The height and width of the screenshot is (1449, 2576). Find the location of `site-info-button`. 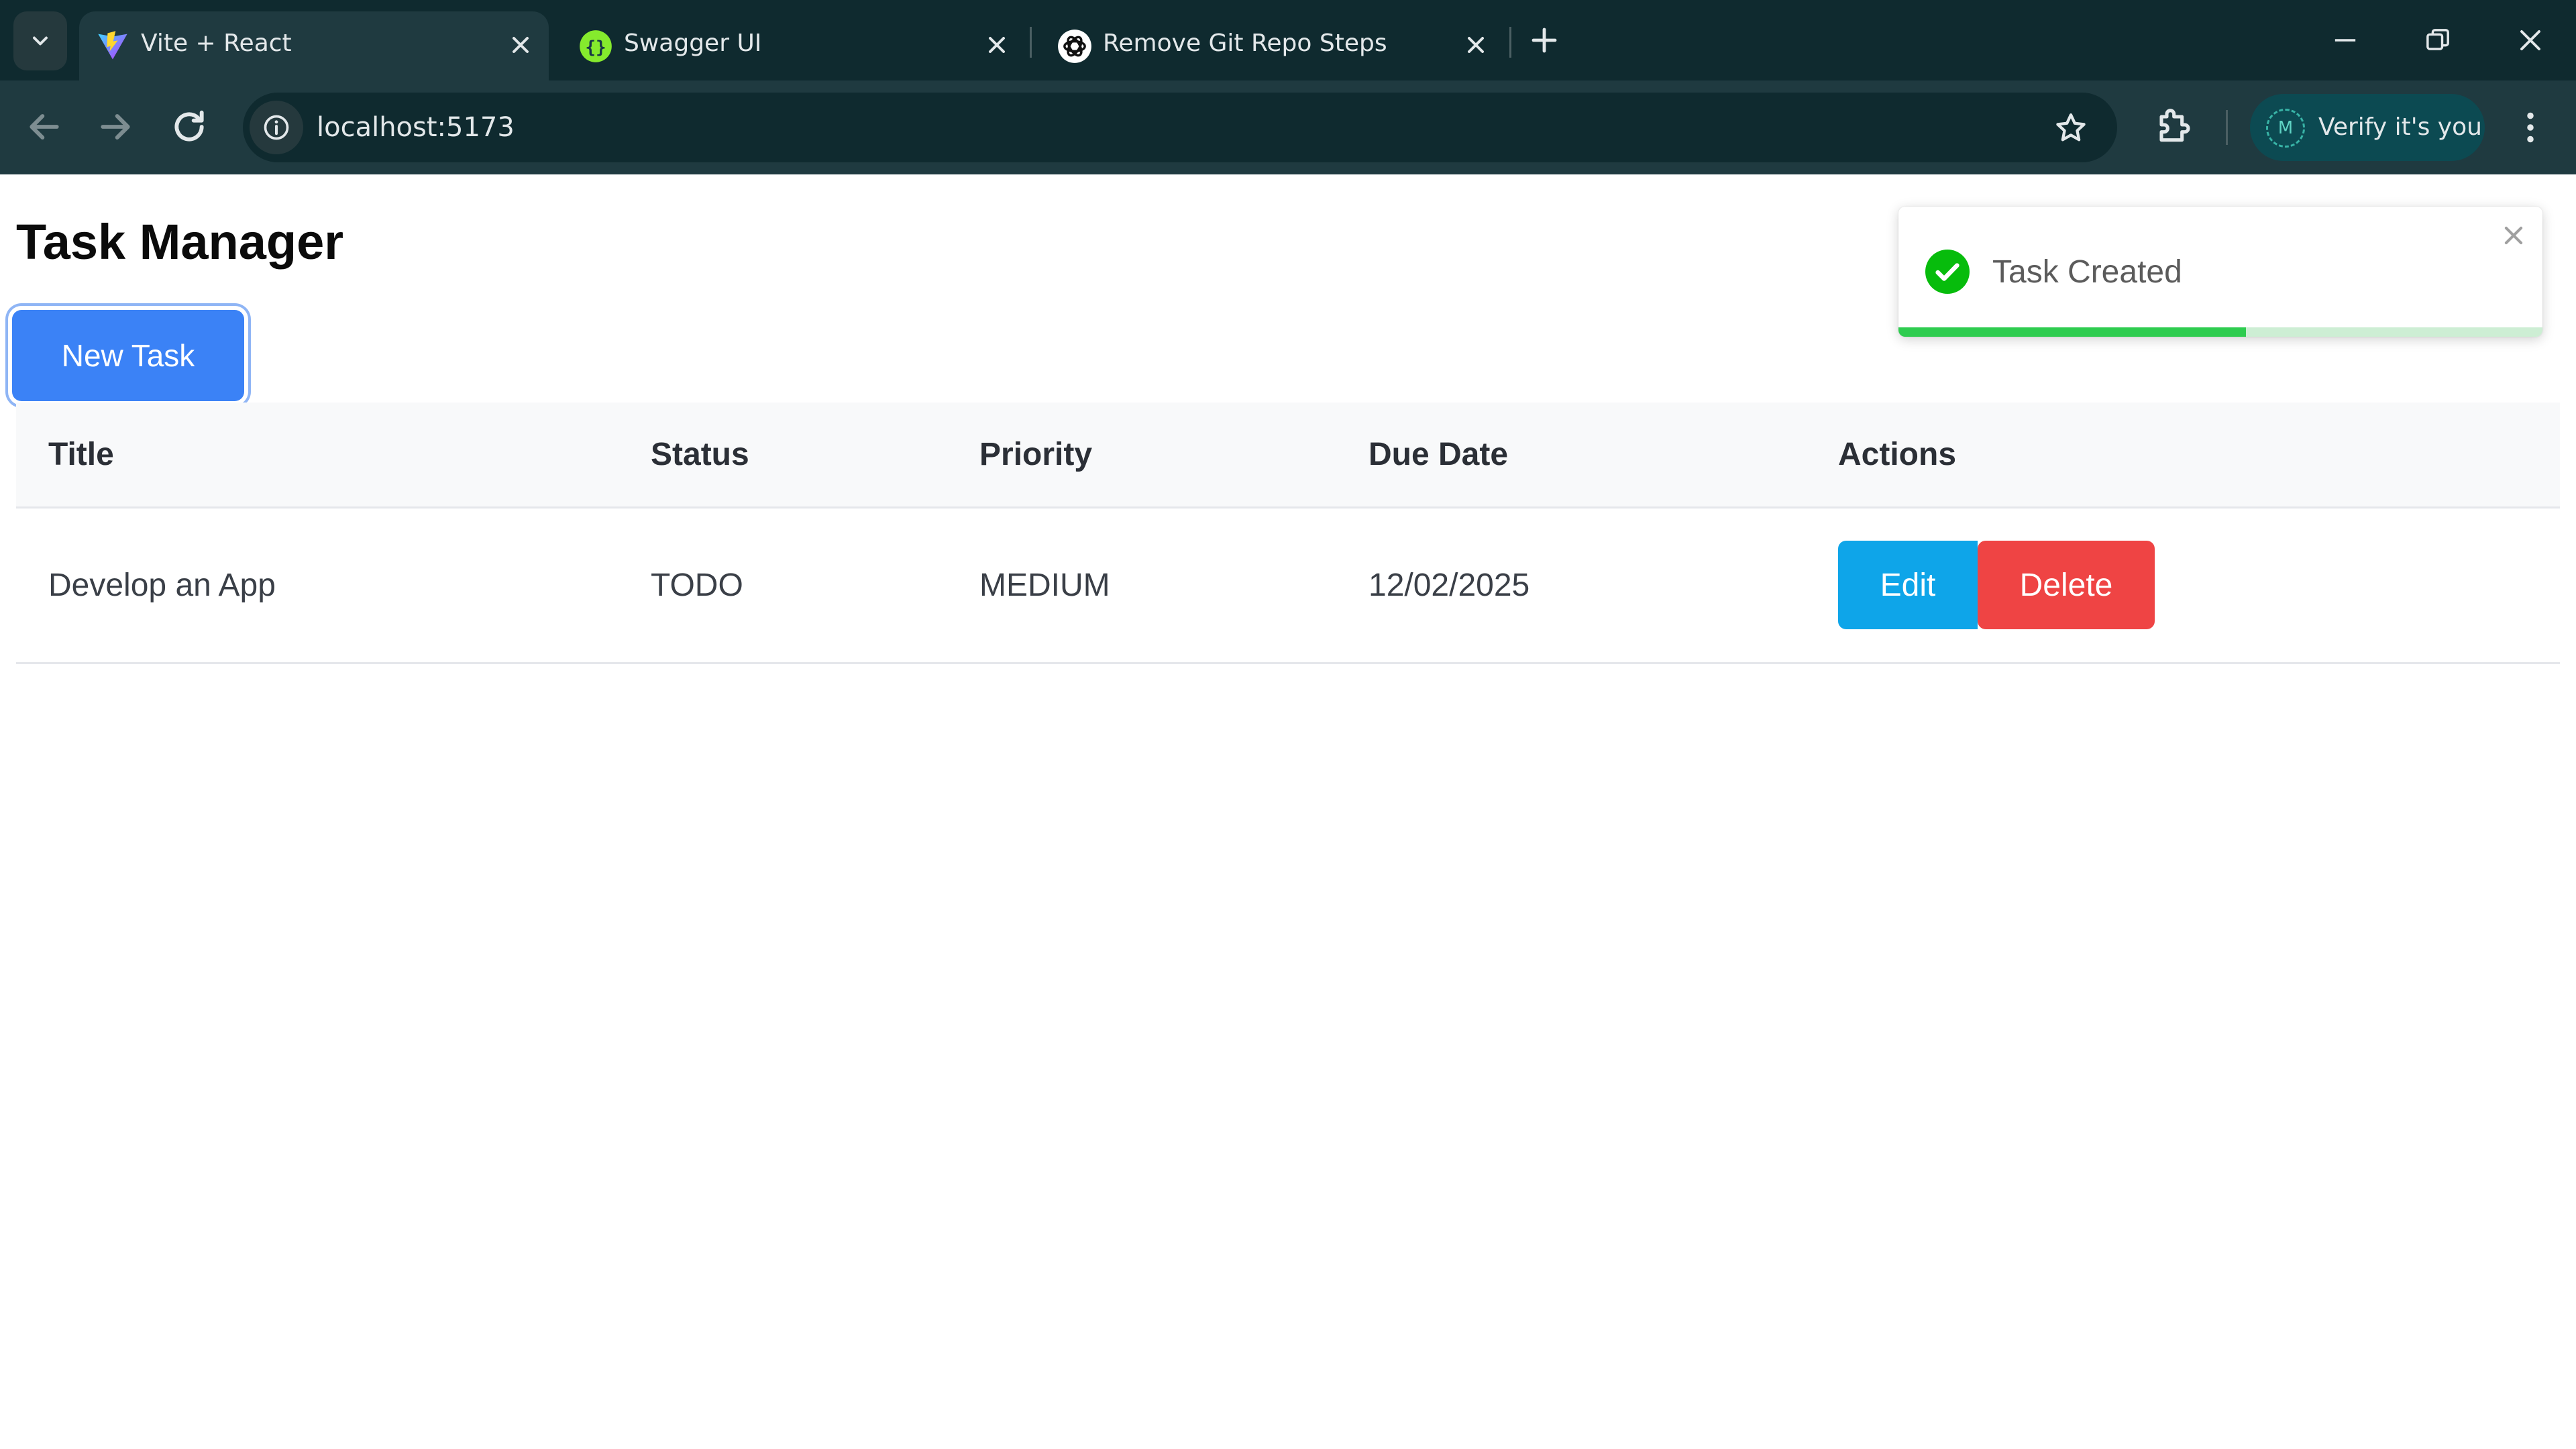

site-info-button is located at coordinates (276, 127).